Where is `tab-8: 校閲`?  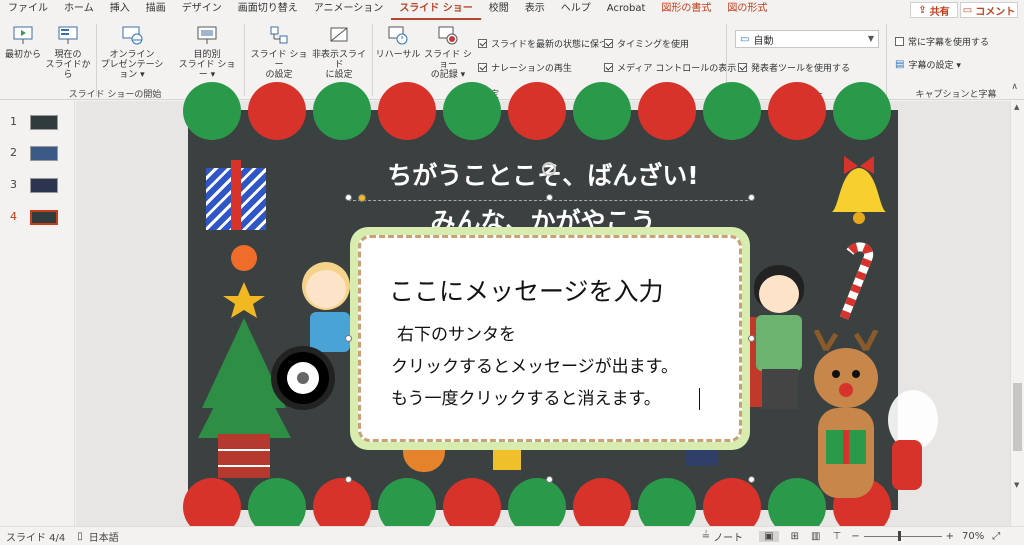
tab-8: 校閲 is located at coordinates (499, 10).